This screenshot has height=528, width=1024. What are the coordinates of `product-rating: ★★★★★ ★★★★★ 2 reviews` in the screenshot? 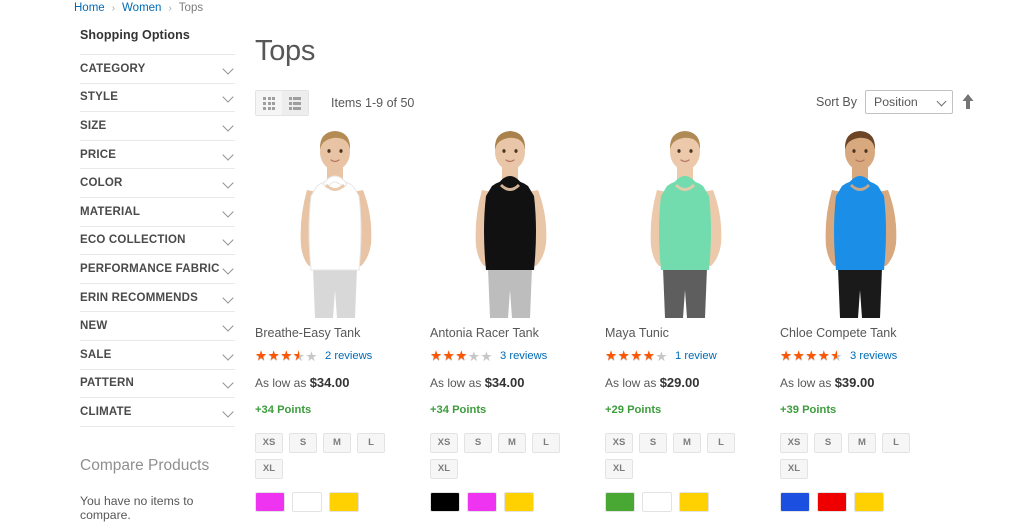 It's located at (342, 356).